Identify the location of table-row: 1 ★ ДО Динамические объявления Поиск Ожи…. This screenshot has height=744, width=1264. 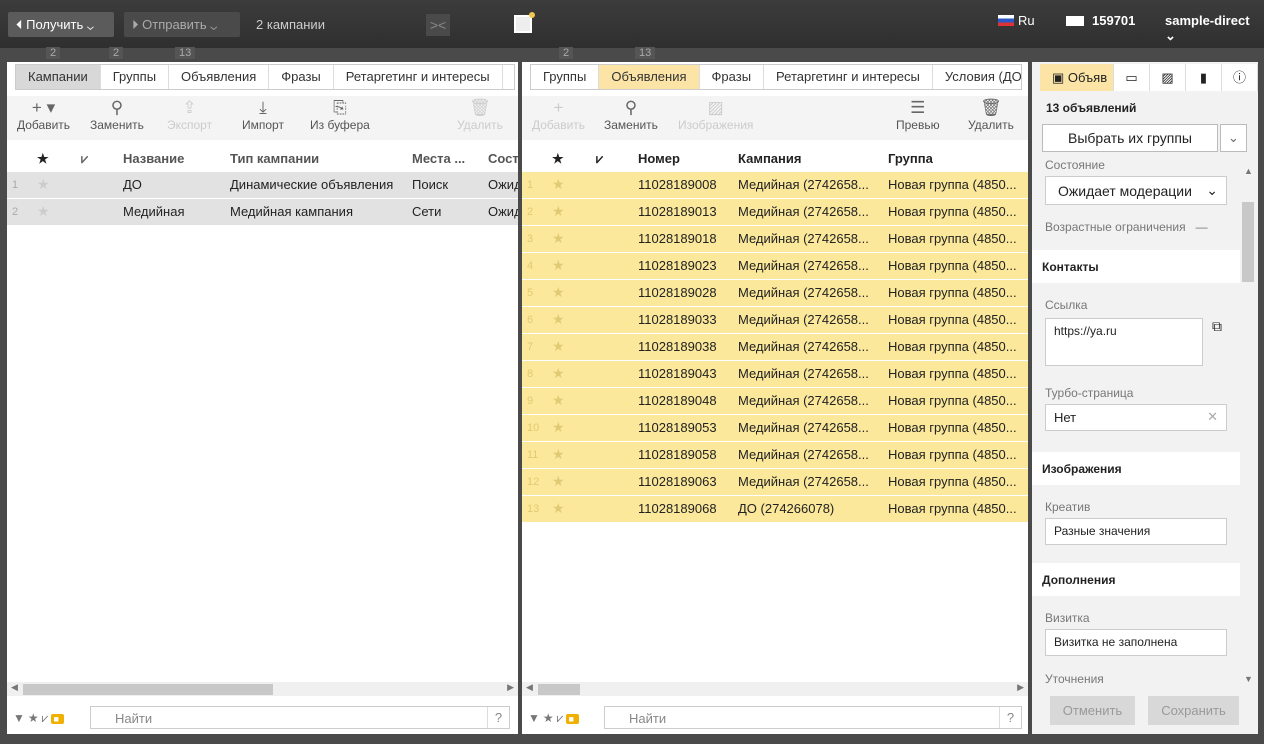
(262, 185).